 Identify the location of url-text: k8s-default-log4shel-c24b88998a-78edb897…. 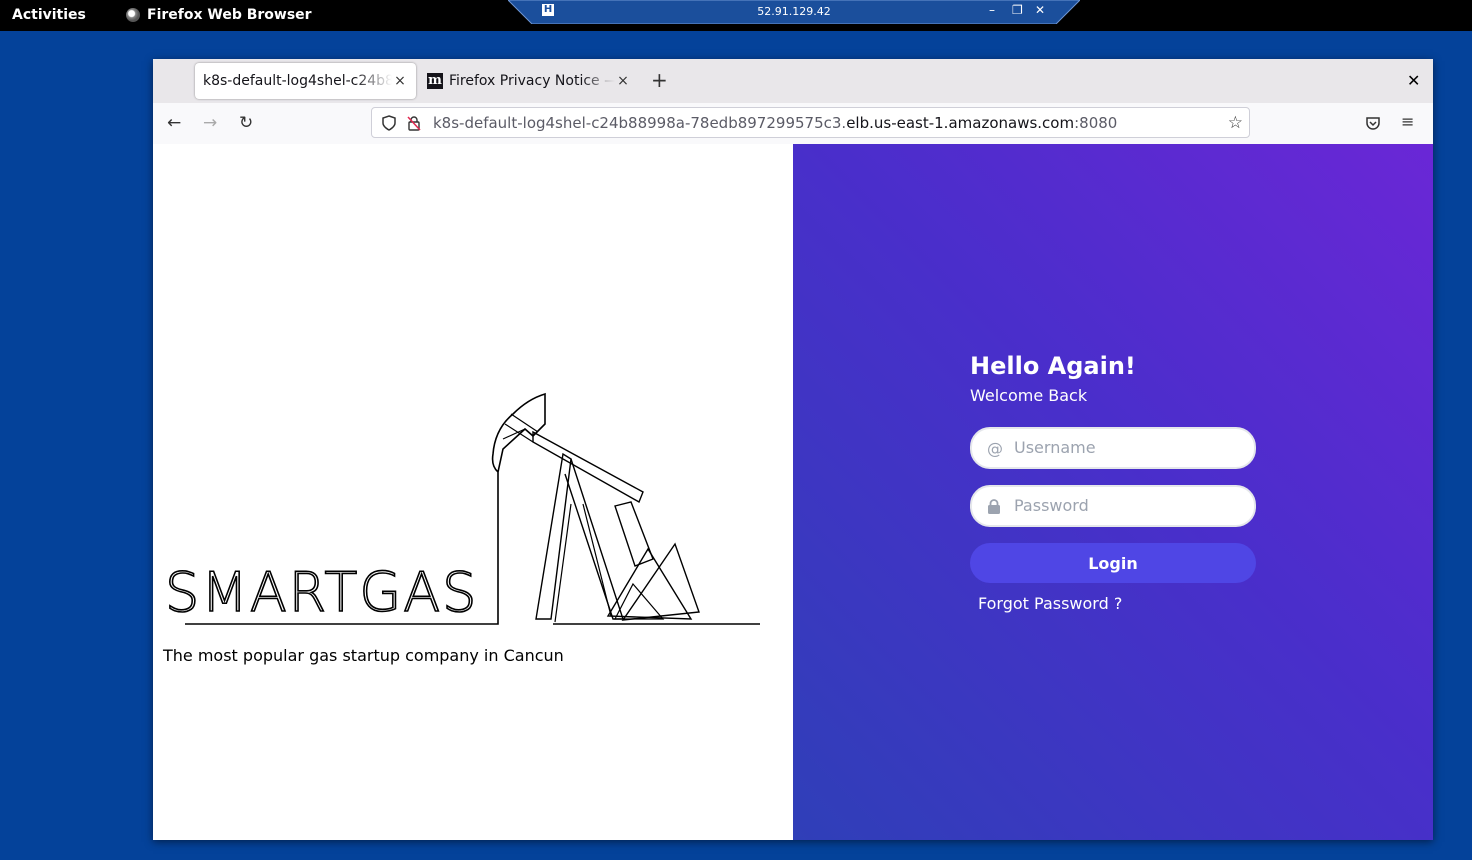
(775, 123).